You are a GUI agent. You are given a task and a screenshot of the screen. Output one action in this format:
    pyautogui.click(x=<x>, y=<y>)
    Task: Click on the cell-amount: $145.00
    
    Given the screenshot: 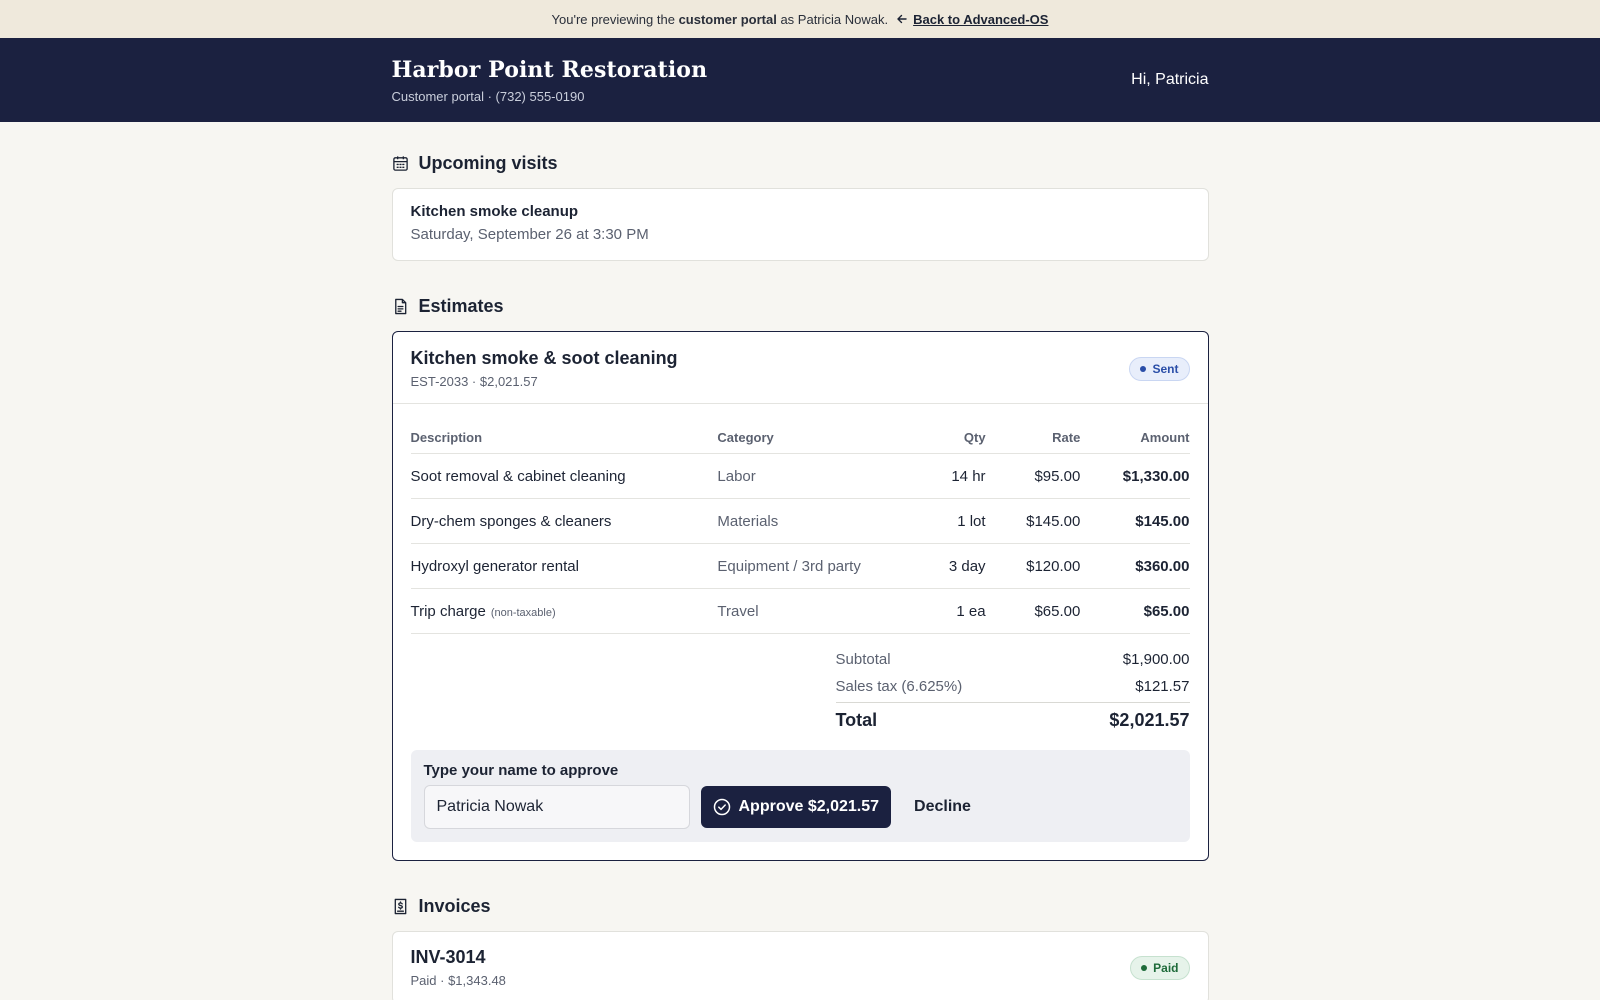 What is the action you would take?
    pyautogui.click(x=1135, y=521)
    